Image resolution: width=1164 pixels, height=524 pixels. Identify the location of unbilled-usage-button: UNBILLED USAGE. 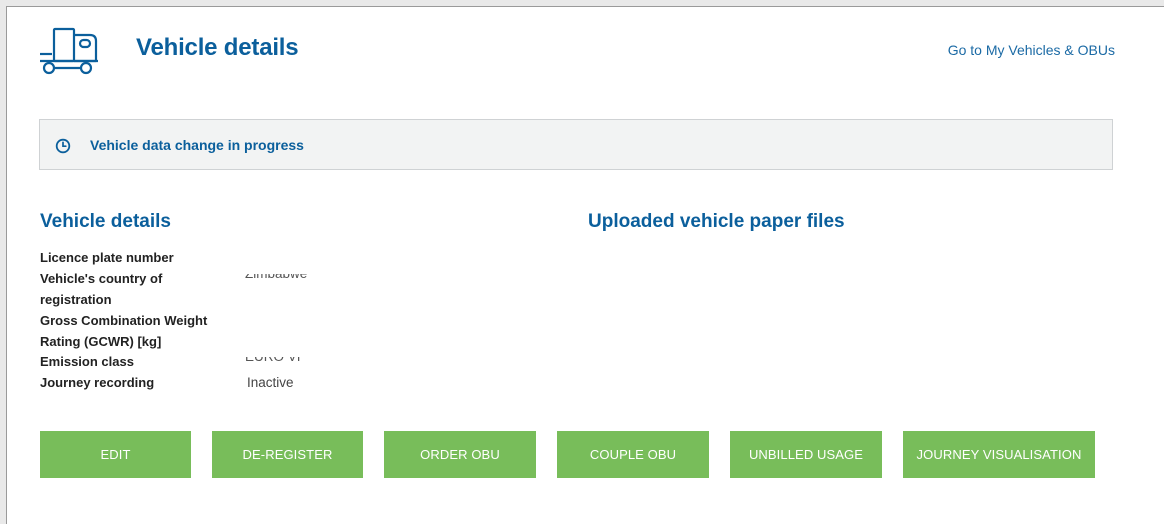
(806, 454).